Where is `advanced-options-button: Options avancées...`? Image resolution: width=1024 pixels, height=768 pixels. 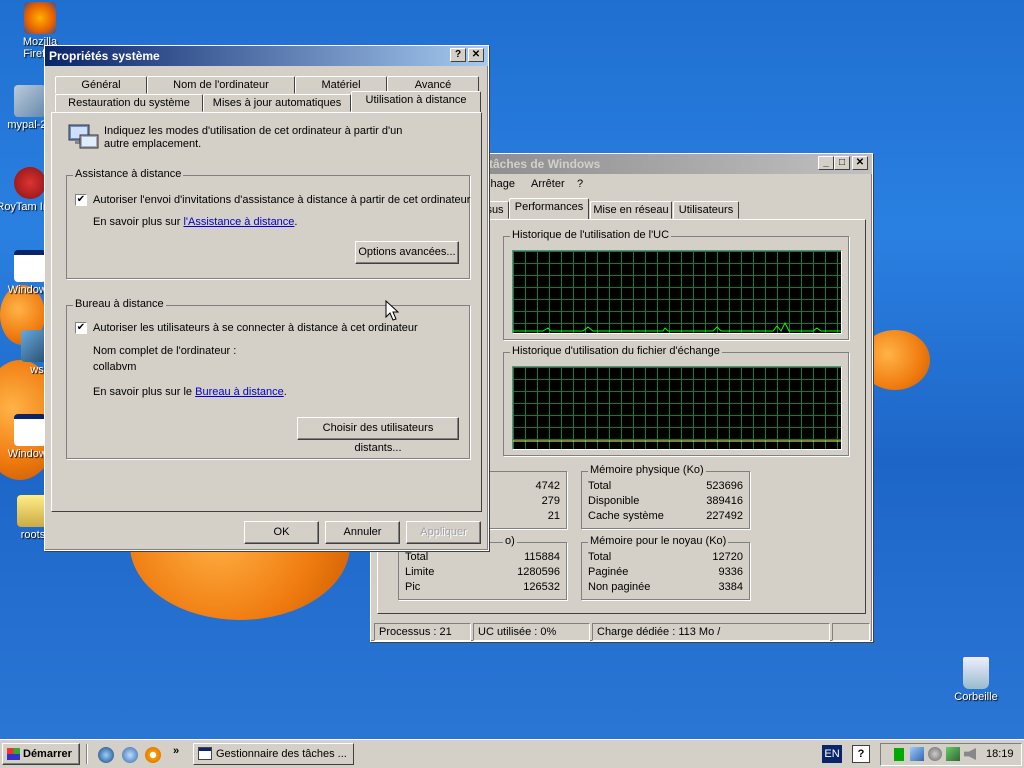 advanced-options-button: Options avancées... is located at coordinates (407, 252).